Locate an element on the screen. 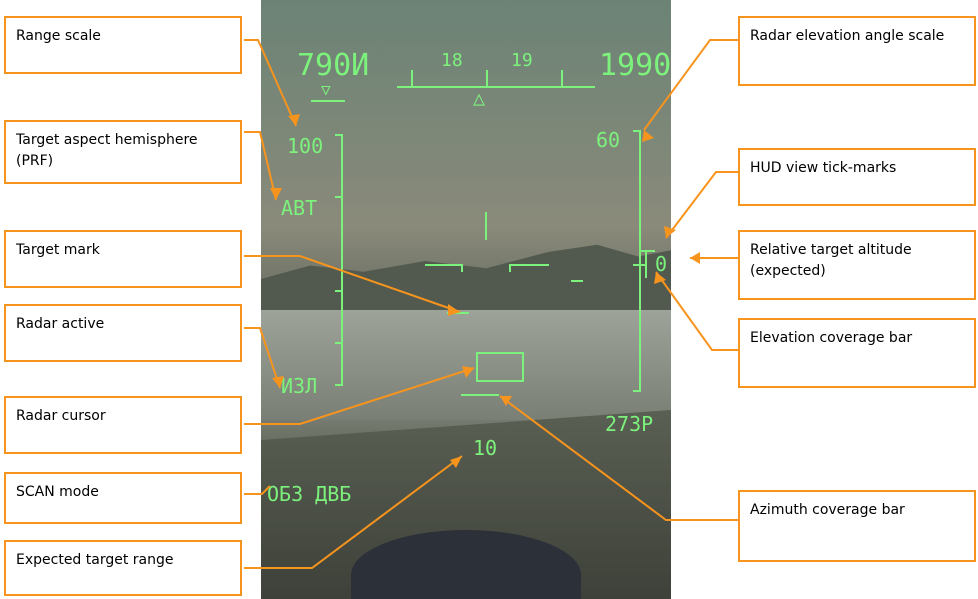 The image size is (978, 599). leader-elevation-bar is located at coordinates (696, 311).